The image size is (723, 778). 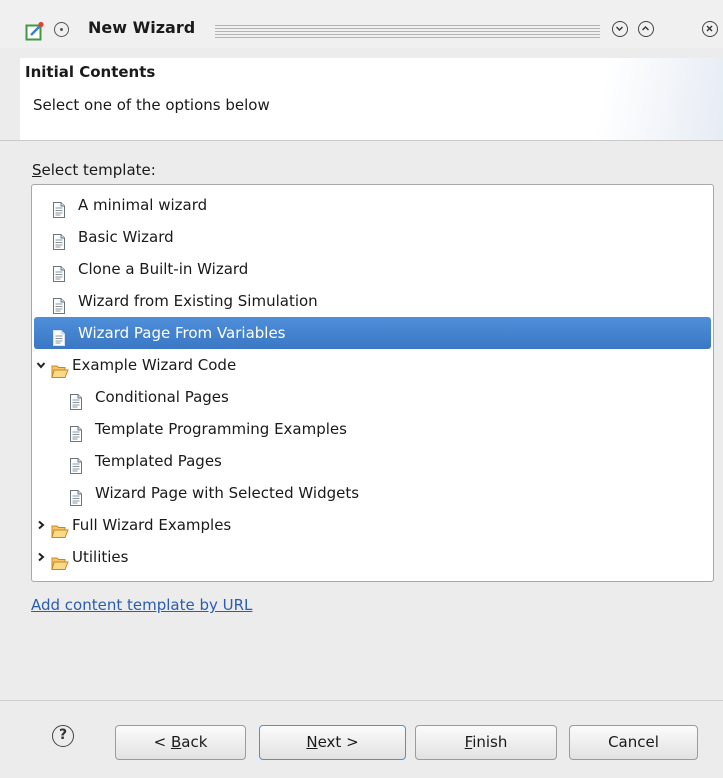 What do you see at coordinates (372, 301) in the screenshot?
I see `tree-item: Wizard from Existing Simulation` at bounding box center [372, 301].